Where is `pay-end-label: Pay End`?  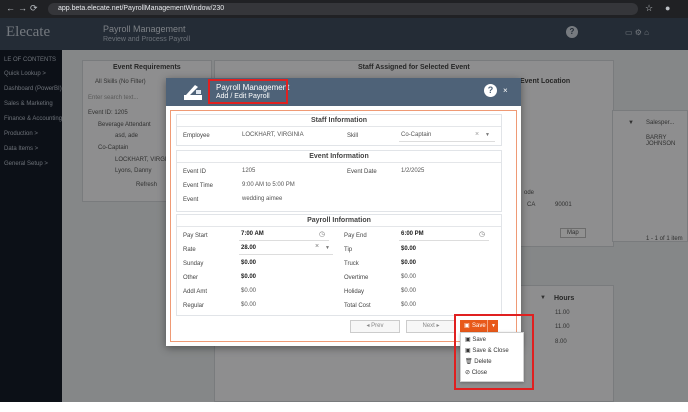
pay-end-label: Pay End is located at coordinates (355, 236).